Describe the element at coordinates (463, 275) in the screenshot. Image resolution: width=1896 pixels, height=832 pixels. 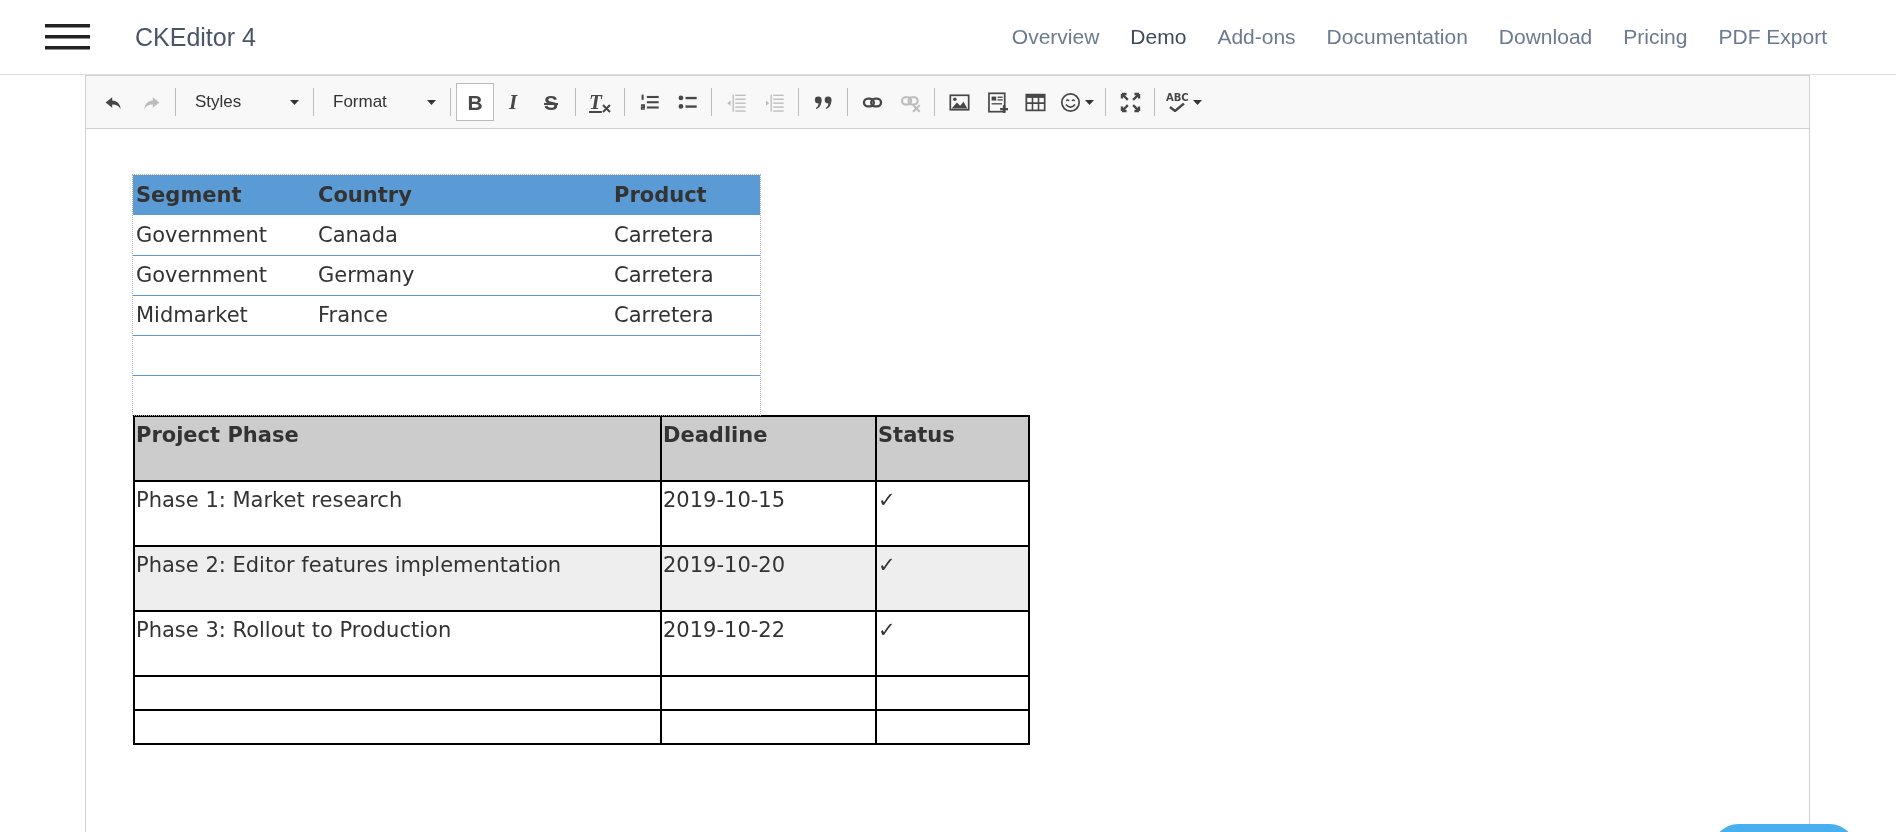
I see `table-cell: Germany` at that location.